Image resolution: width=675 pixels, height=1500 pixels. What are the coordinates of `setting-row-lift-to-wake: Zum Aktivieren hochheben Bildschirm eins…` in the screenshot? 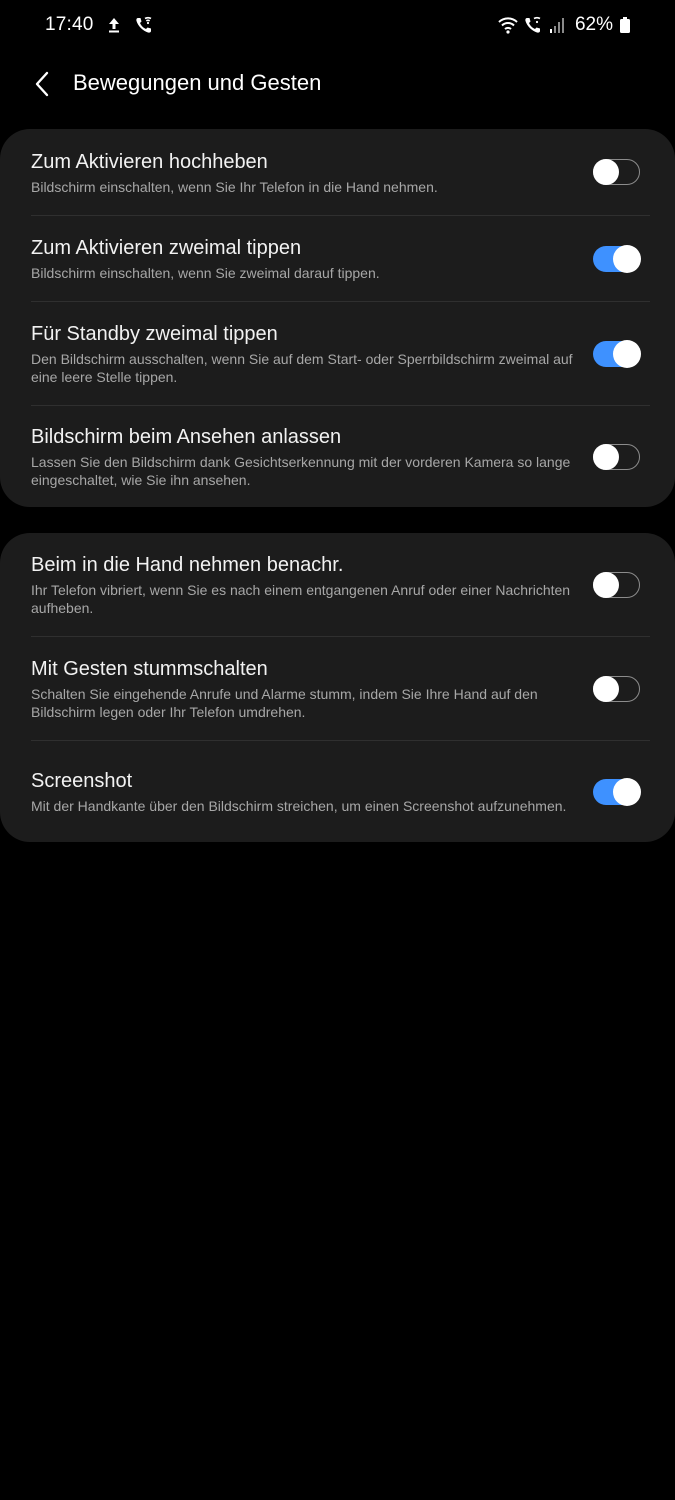 It's located at (337, 172).